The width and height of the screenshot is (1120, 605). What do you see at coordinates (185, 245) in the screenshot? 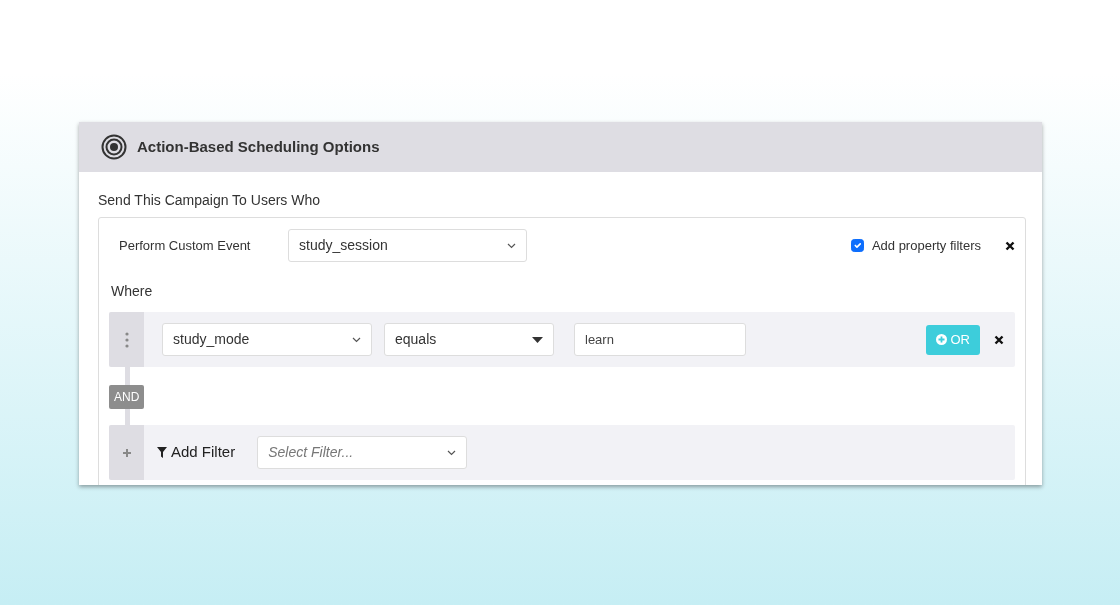
I see `event-label: Perform Custom Event` at bounding box center [185, 245].